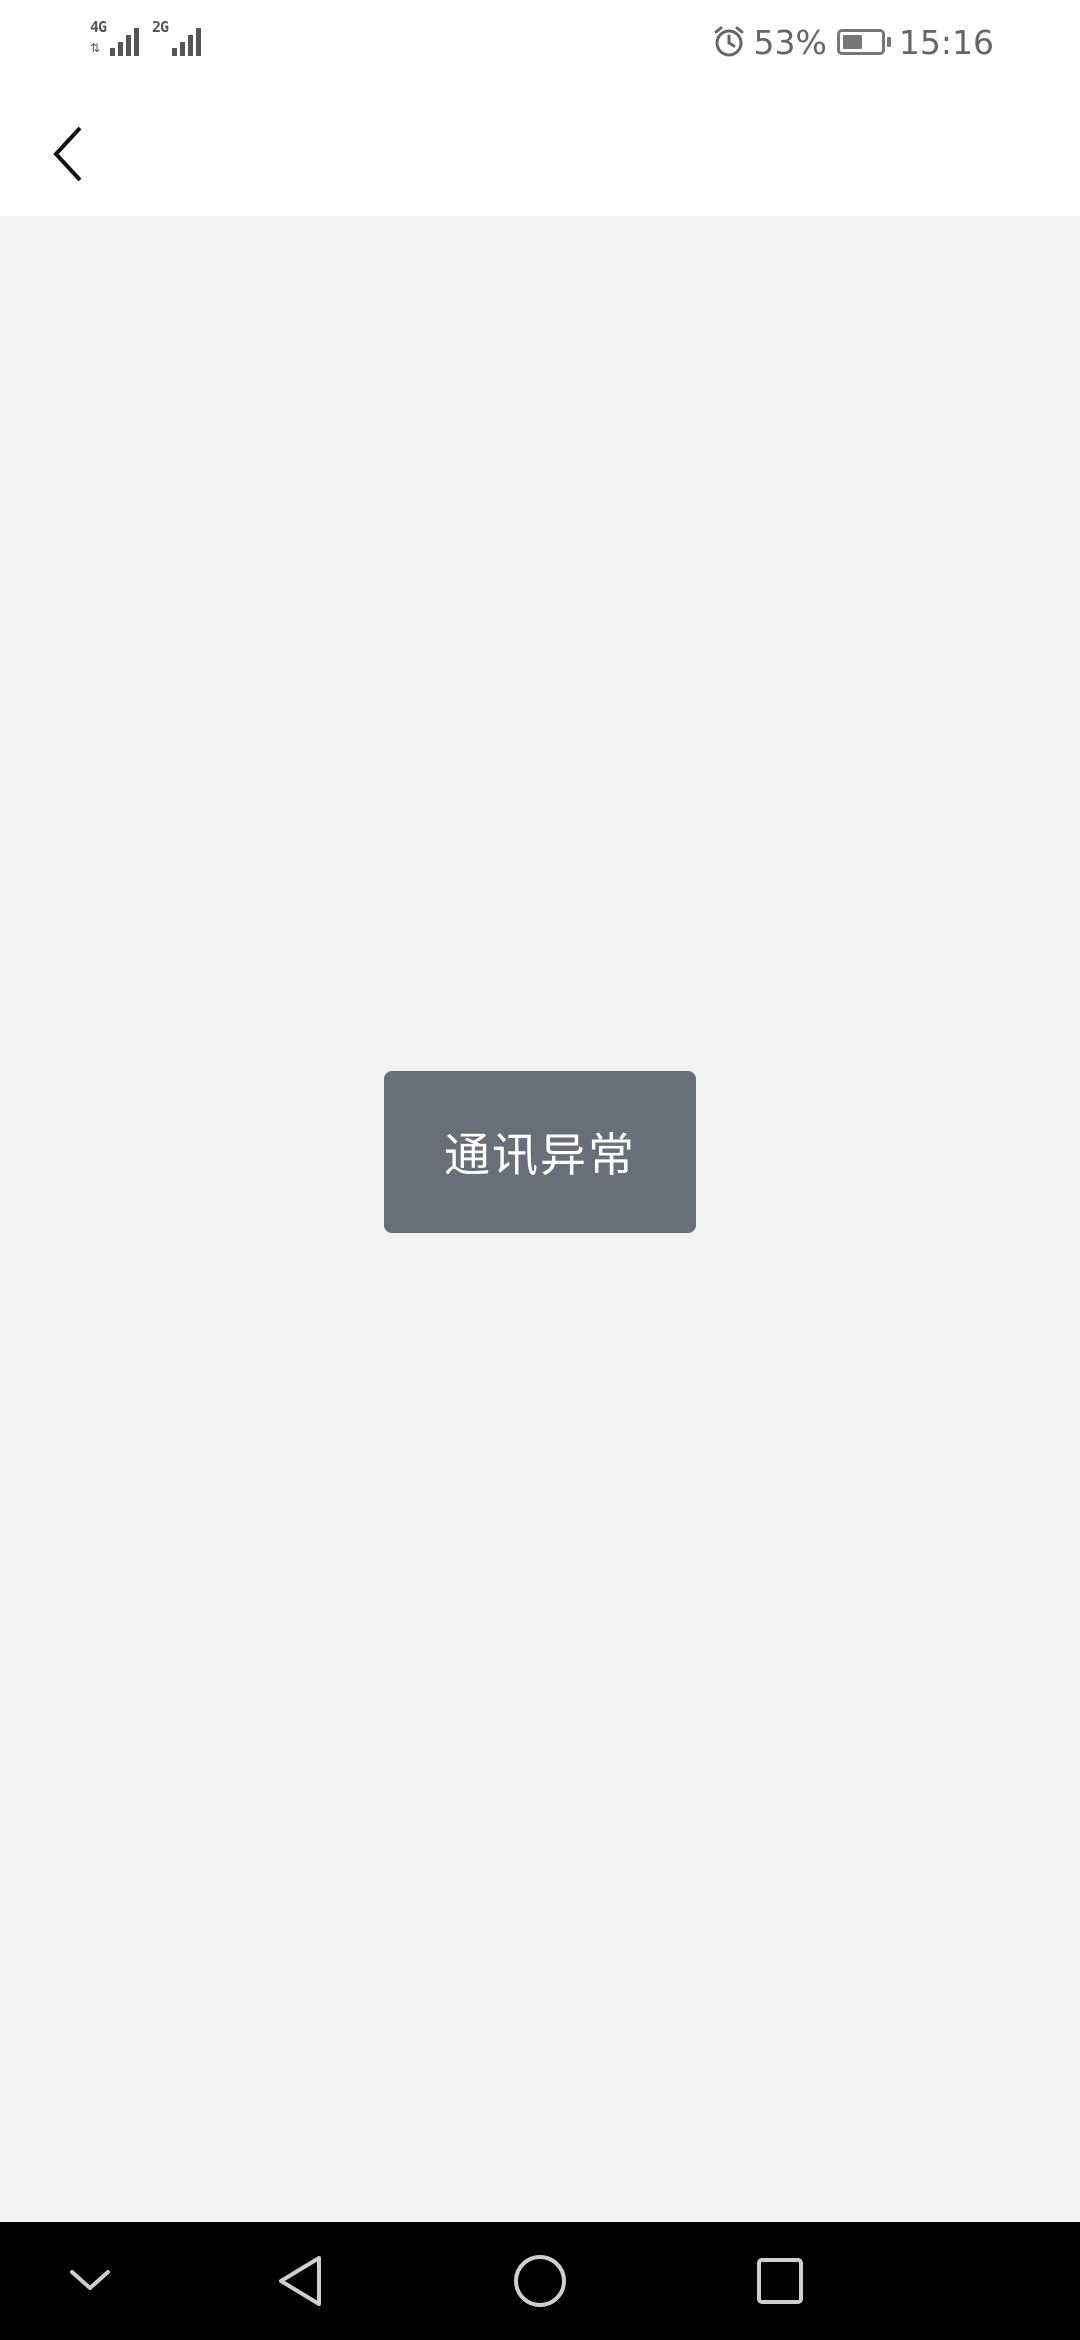 The height and width of the screenshot is (2340, 1080). Describe the element at coordinates (95, 48) in the screenshot. I see `data-arrows-icon: ⇅` at that location.